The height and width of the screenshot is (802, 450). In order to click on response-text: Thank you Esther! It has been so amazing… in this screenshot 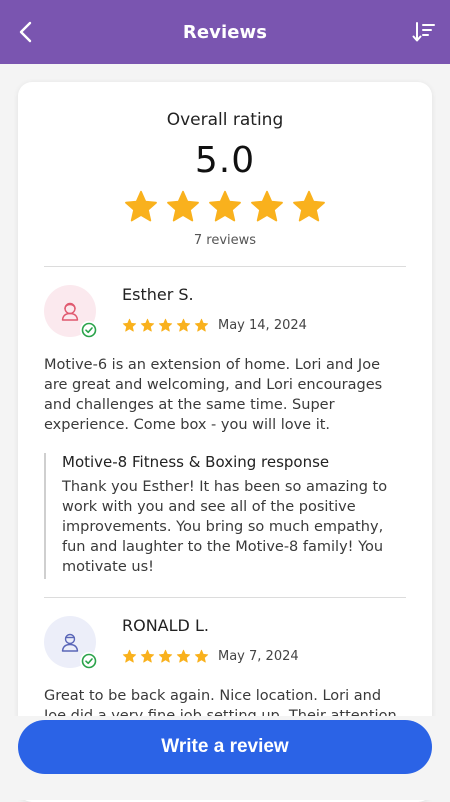, I will do `click(225, 527)`.